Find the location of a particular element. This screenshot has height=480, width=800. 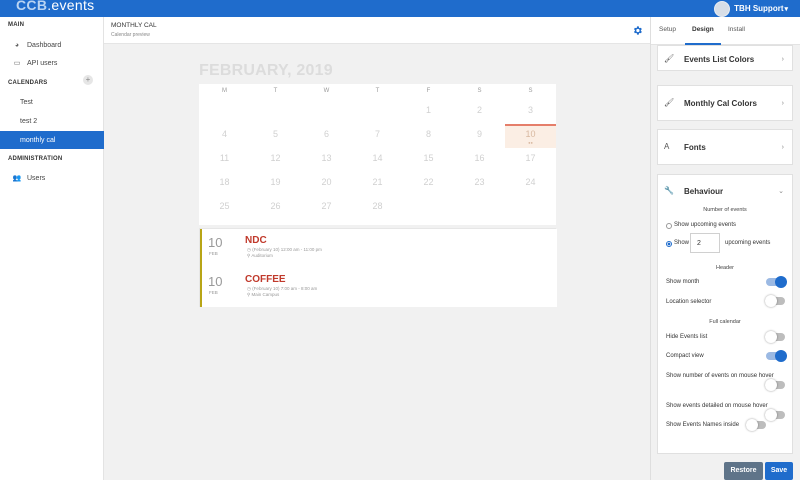

calendar-day: 19 is located at coordinates (275, 184).